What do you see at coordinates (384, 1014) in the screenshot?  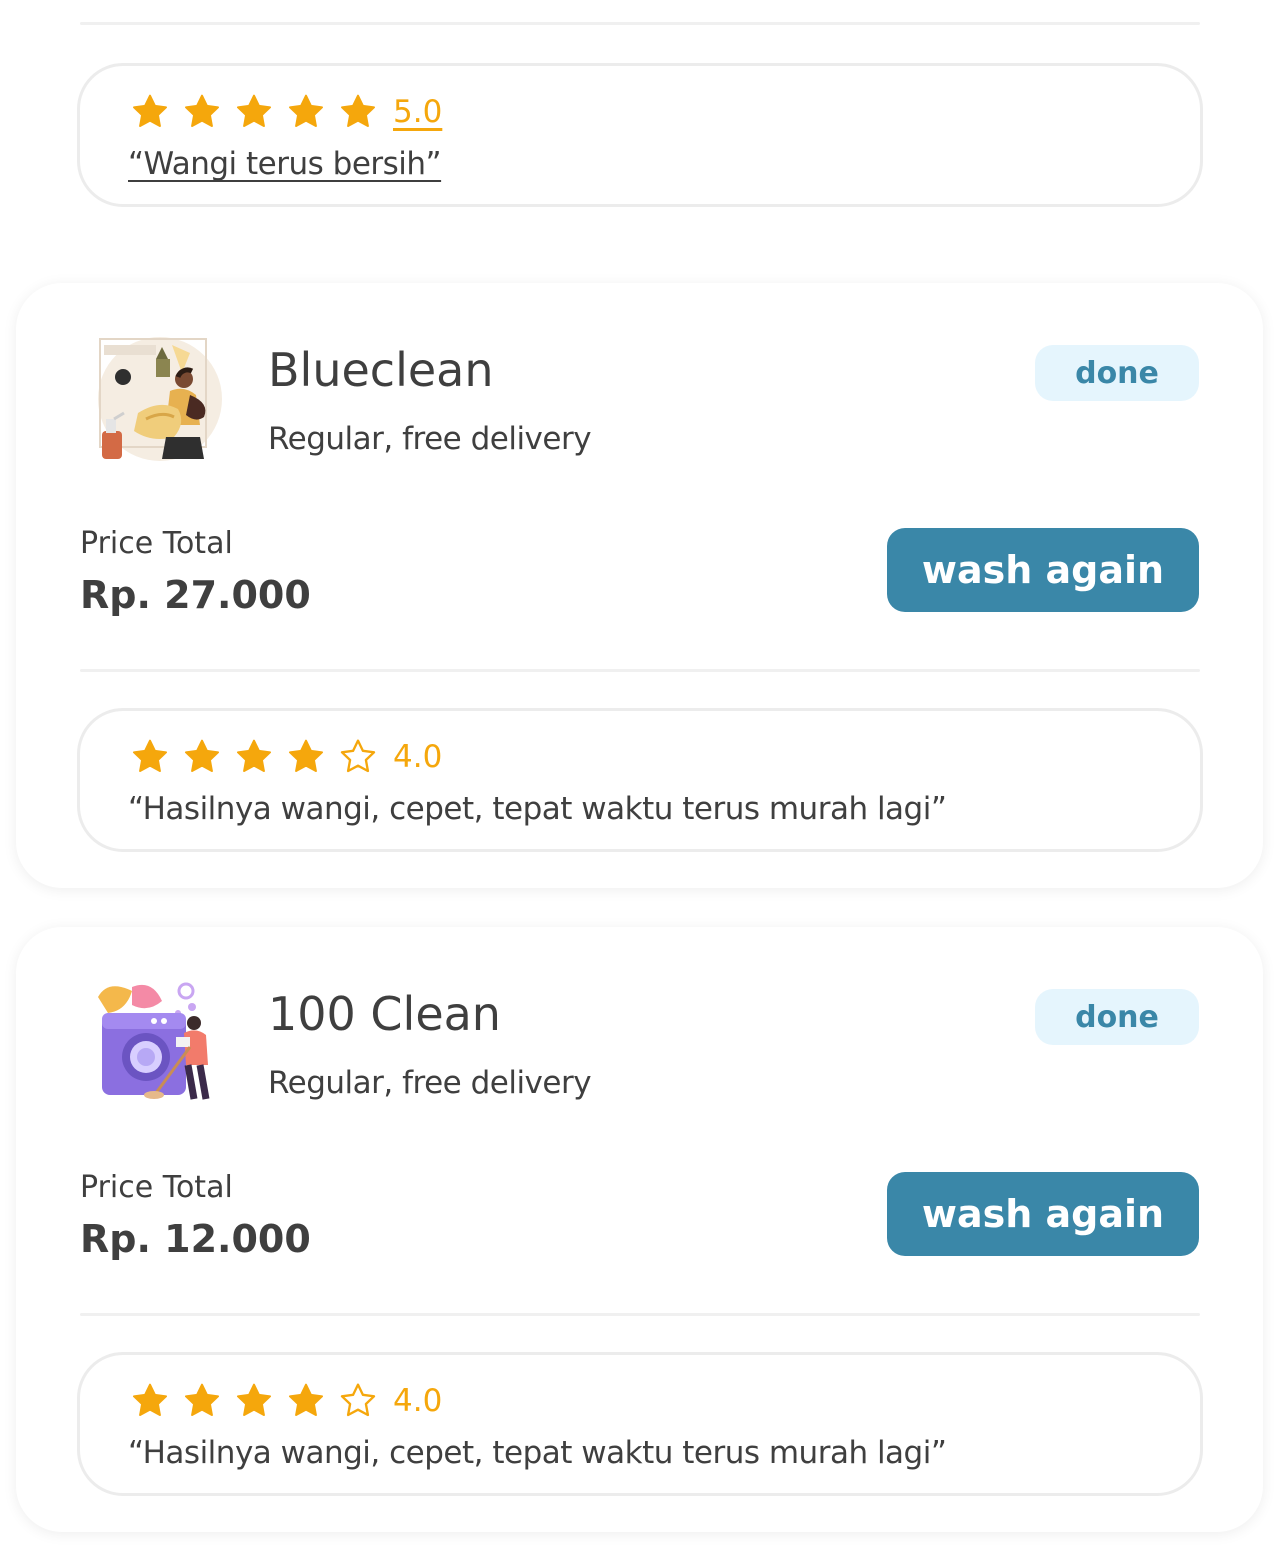 I see `shop-name: 100 Clean` at bounding box center [384, 1014].